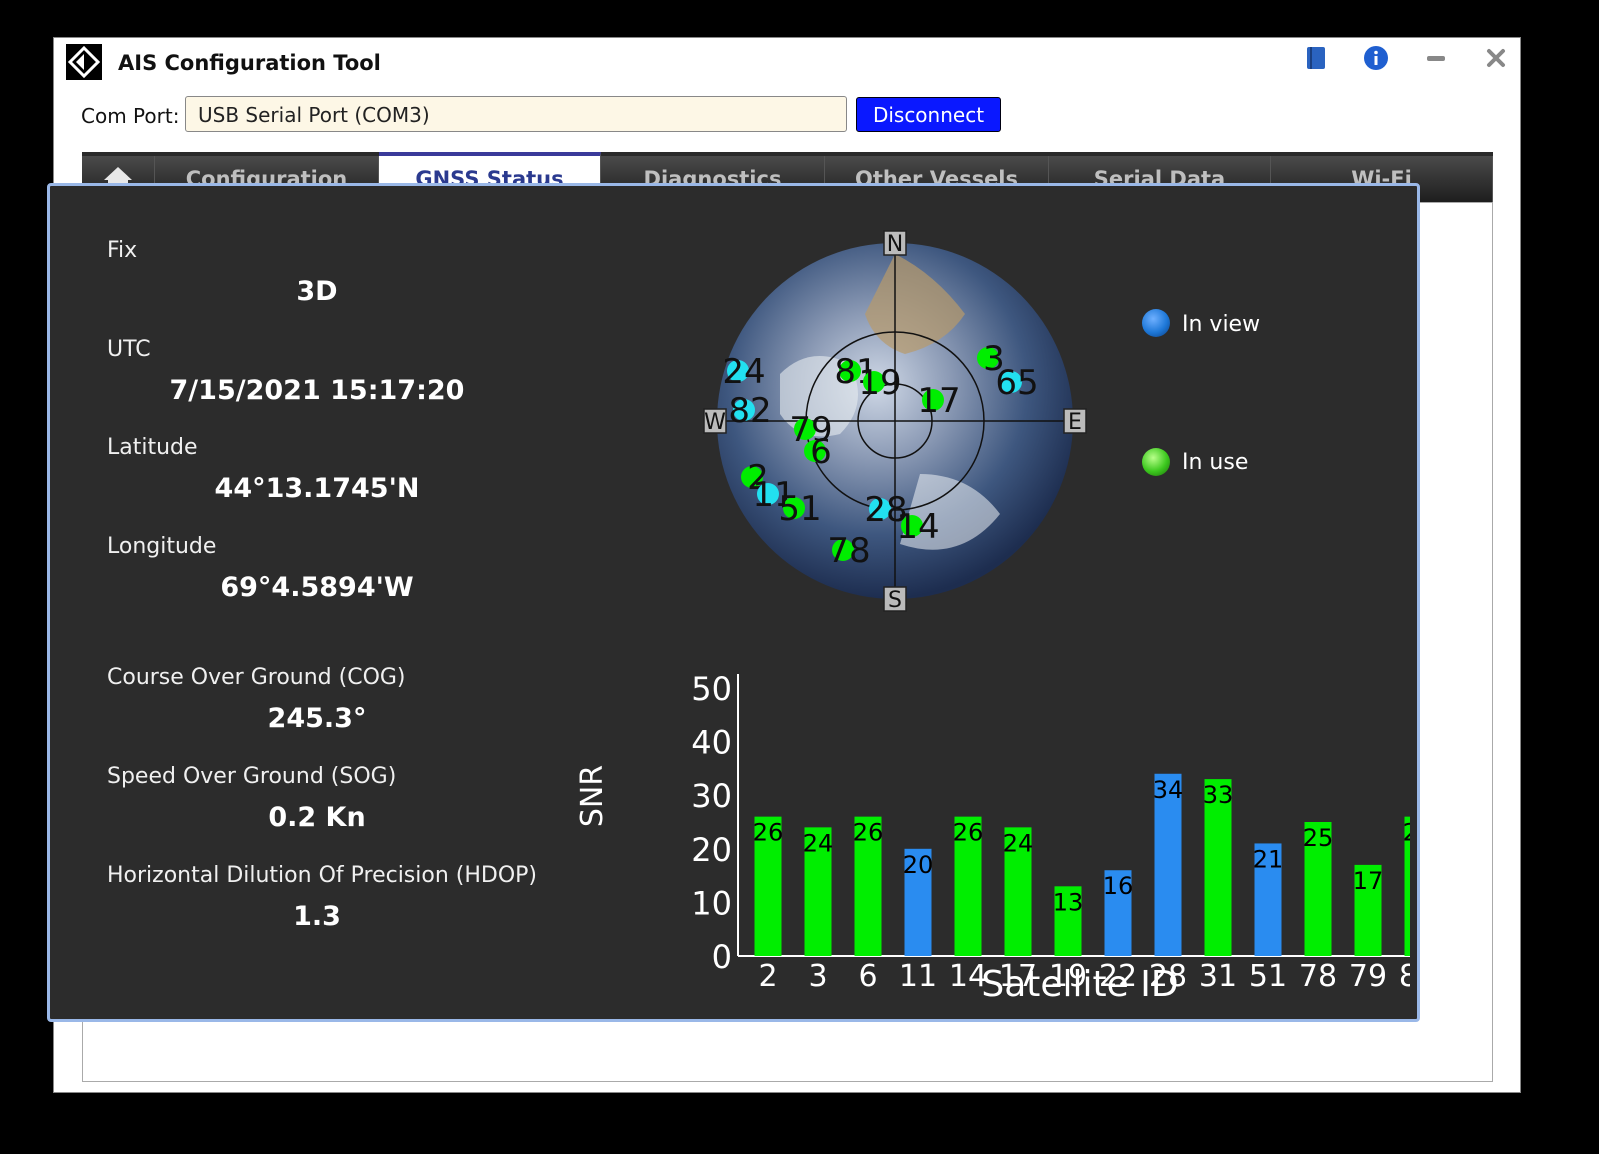 Image resolution: width=1599 pixels, height=1154 pixels. I want to click on x-tick-label: 2, so click(767, 976).